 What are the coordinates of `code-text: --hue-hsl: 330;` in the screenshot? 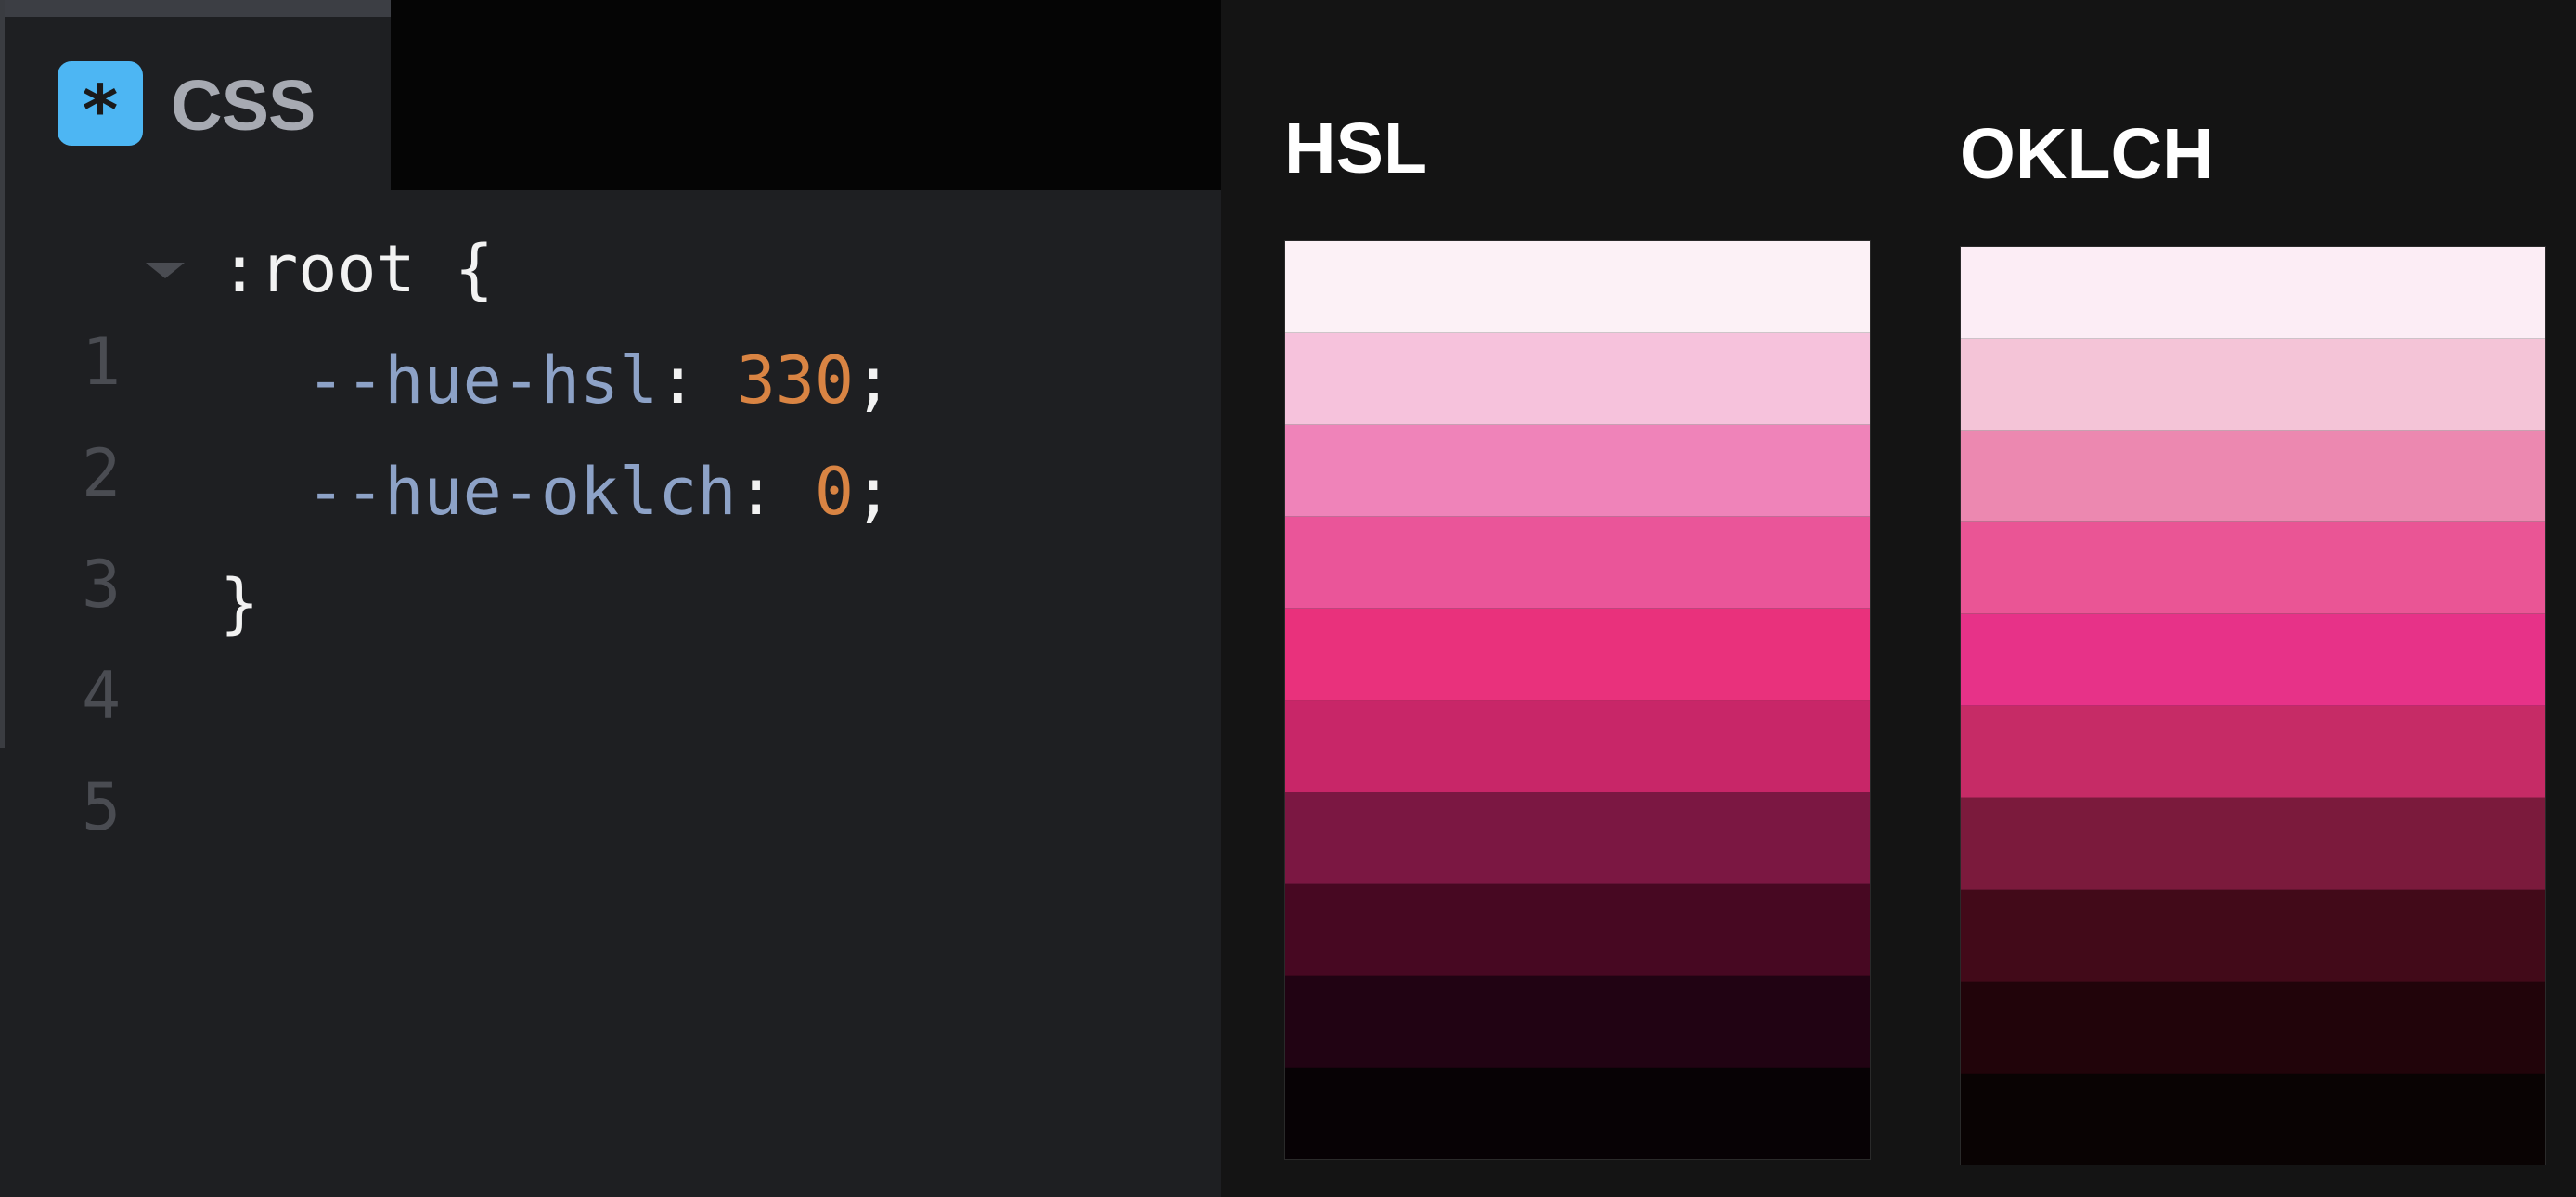 It's located at (600, 380).